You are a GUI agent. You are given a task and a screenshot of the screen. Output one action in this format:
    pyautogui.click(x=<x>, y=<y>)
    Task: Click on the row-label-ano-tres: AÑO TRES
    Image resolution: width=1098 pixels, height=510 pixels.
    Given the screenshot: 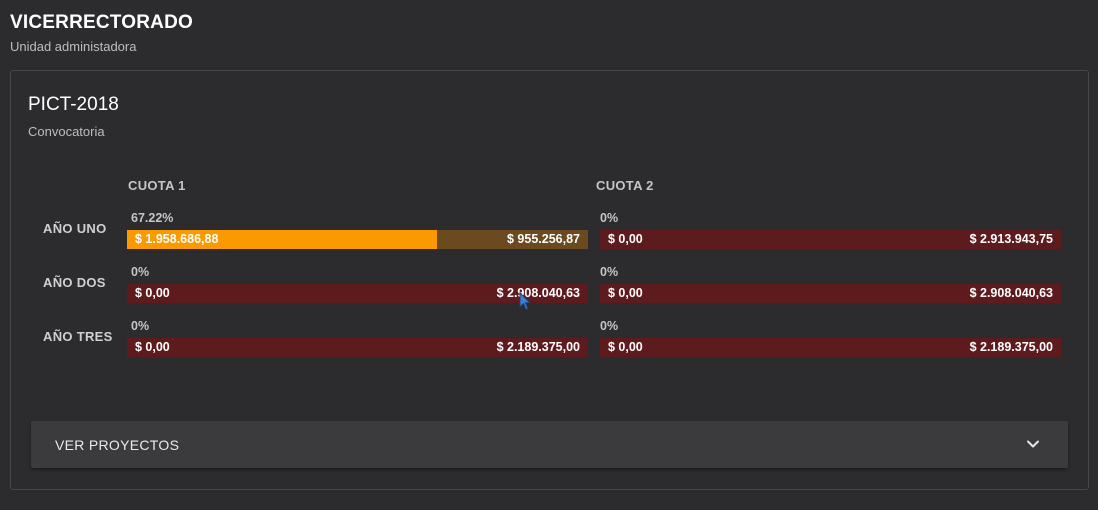 What is the action you would take?
    pyautogui.click(x=78, y=336)
    